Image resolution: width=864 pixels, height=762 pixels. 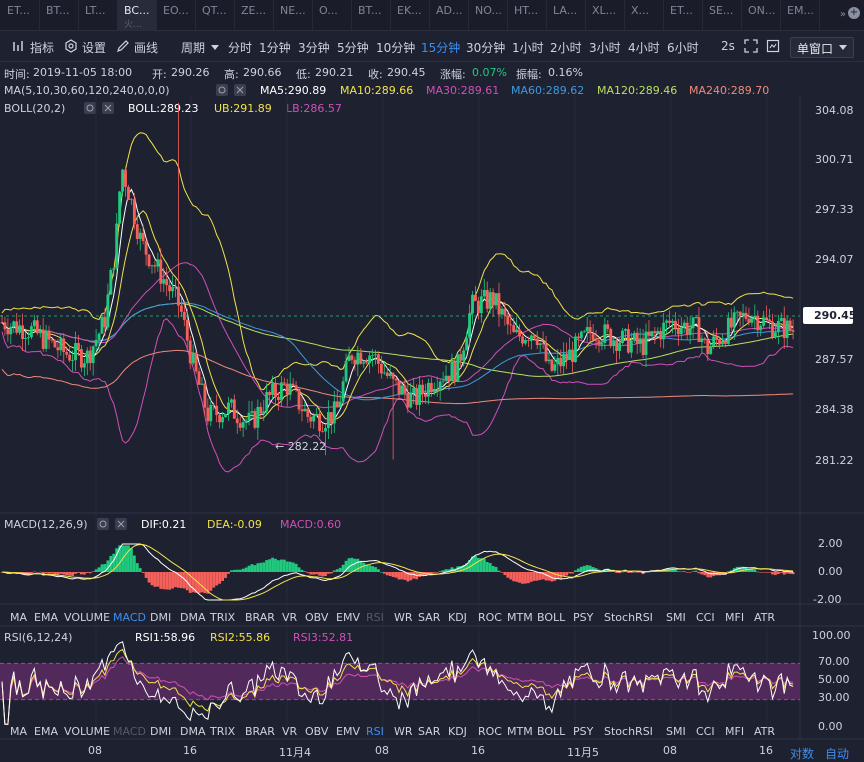 What do you see at coordinates (121, 524) in the screenshot?
I see `macd-close-button` at bounding box center [121, 524].